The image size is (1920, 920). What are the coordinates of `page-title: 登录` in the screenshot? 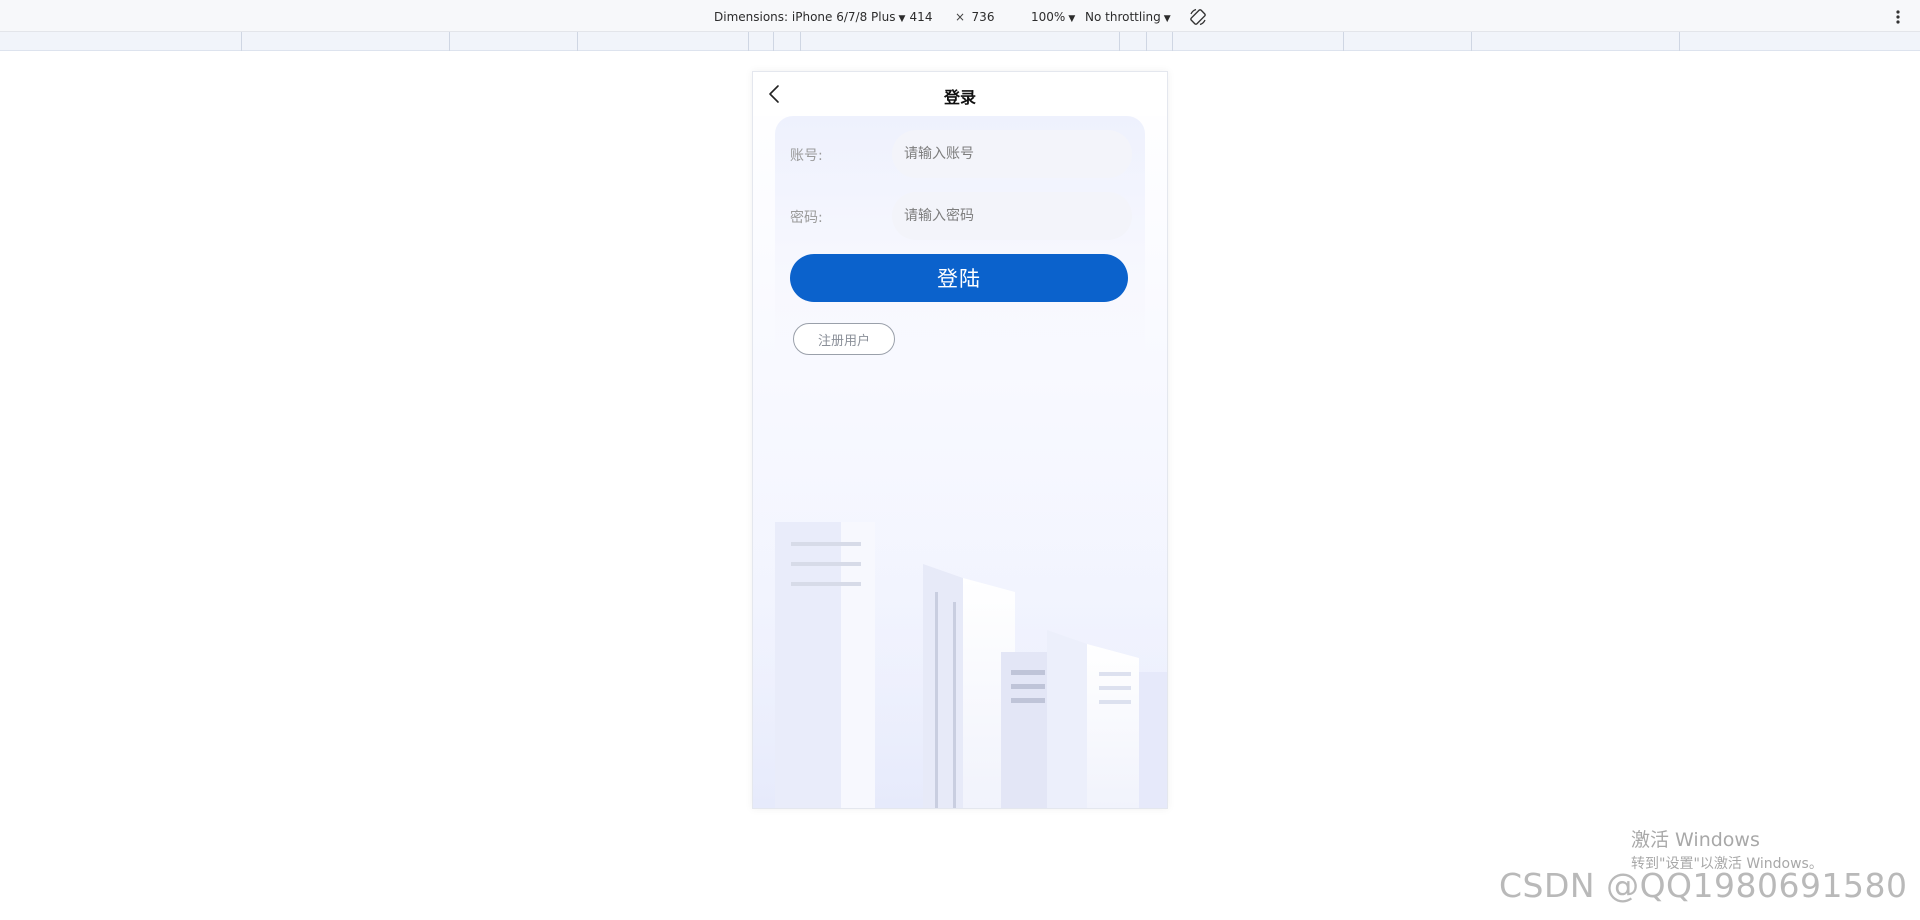 It's located at (959, 97).